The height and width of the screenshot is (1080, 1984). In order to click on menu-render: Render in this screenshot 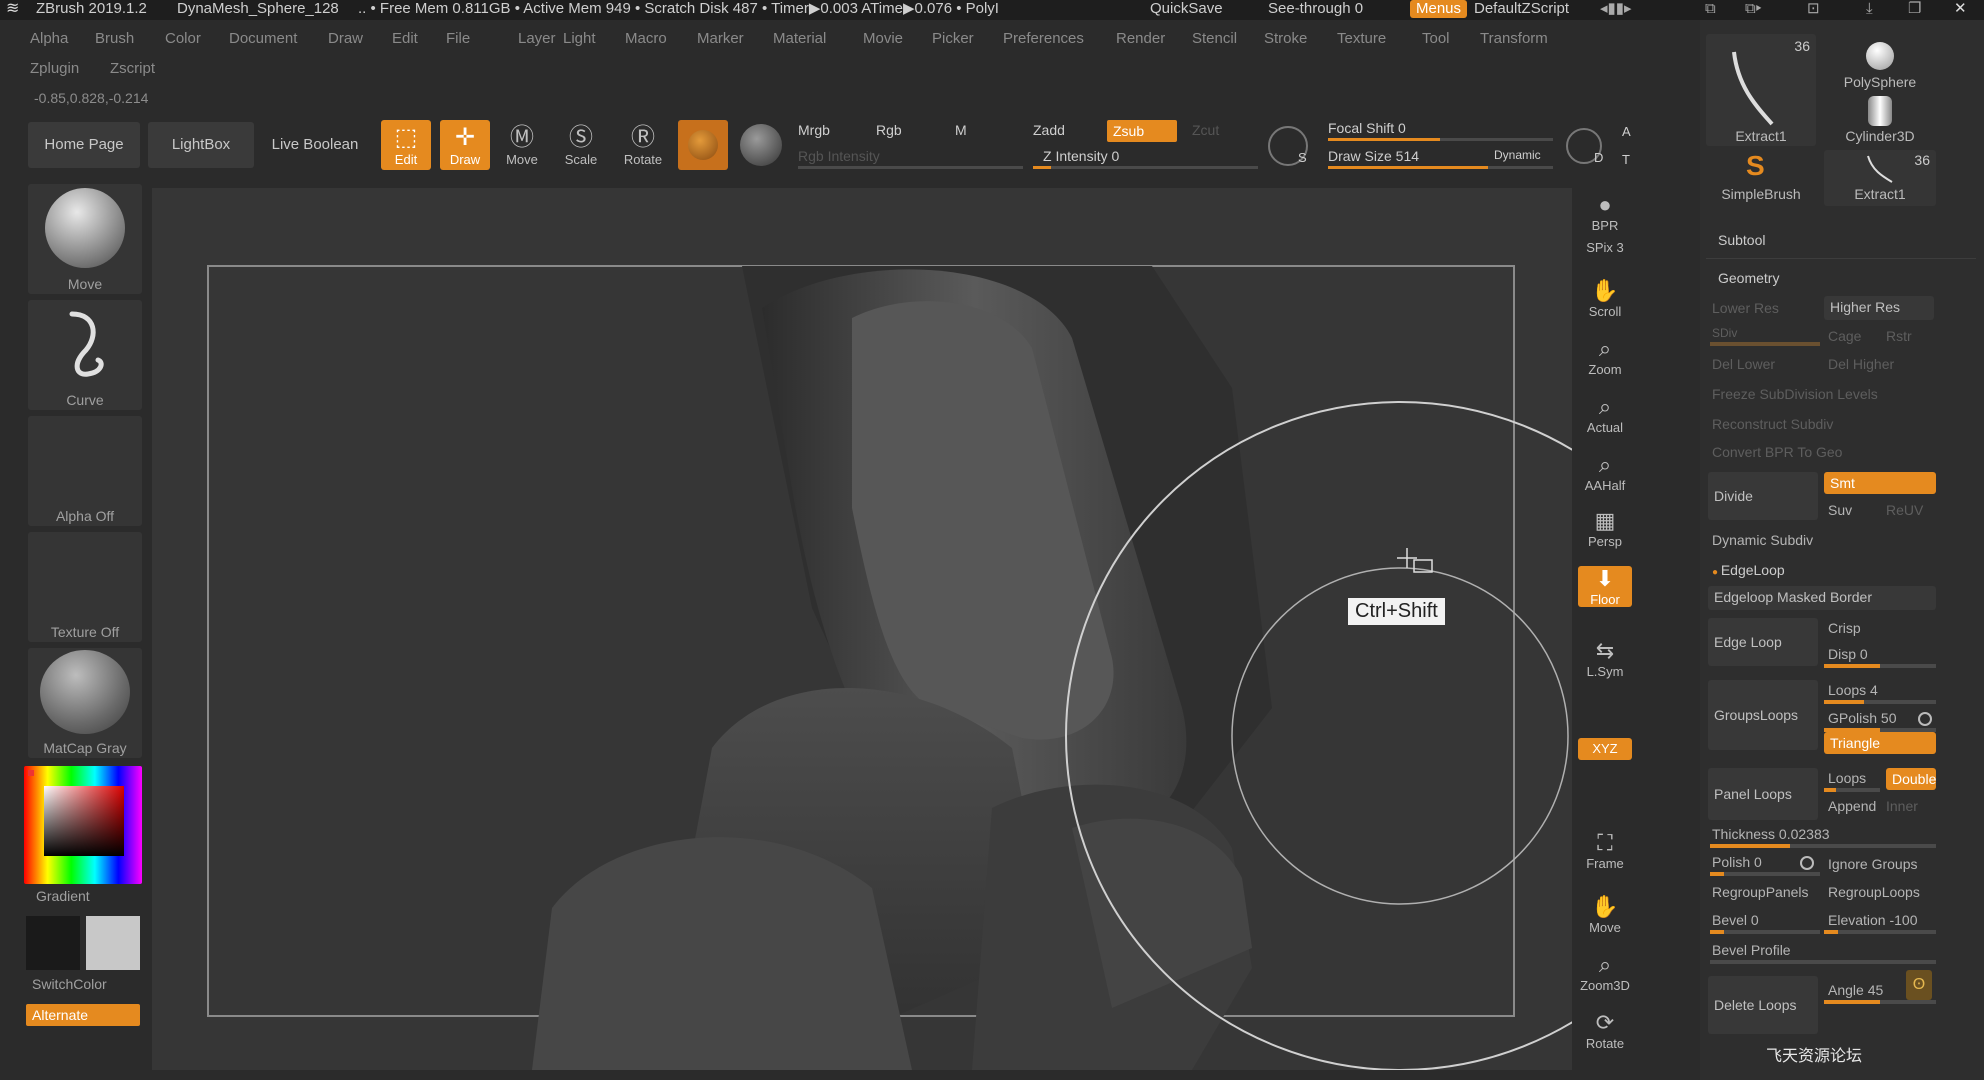, I will do `click(1140, 39)`.